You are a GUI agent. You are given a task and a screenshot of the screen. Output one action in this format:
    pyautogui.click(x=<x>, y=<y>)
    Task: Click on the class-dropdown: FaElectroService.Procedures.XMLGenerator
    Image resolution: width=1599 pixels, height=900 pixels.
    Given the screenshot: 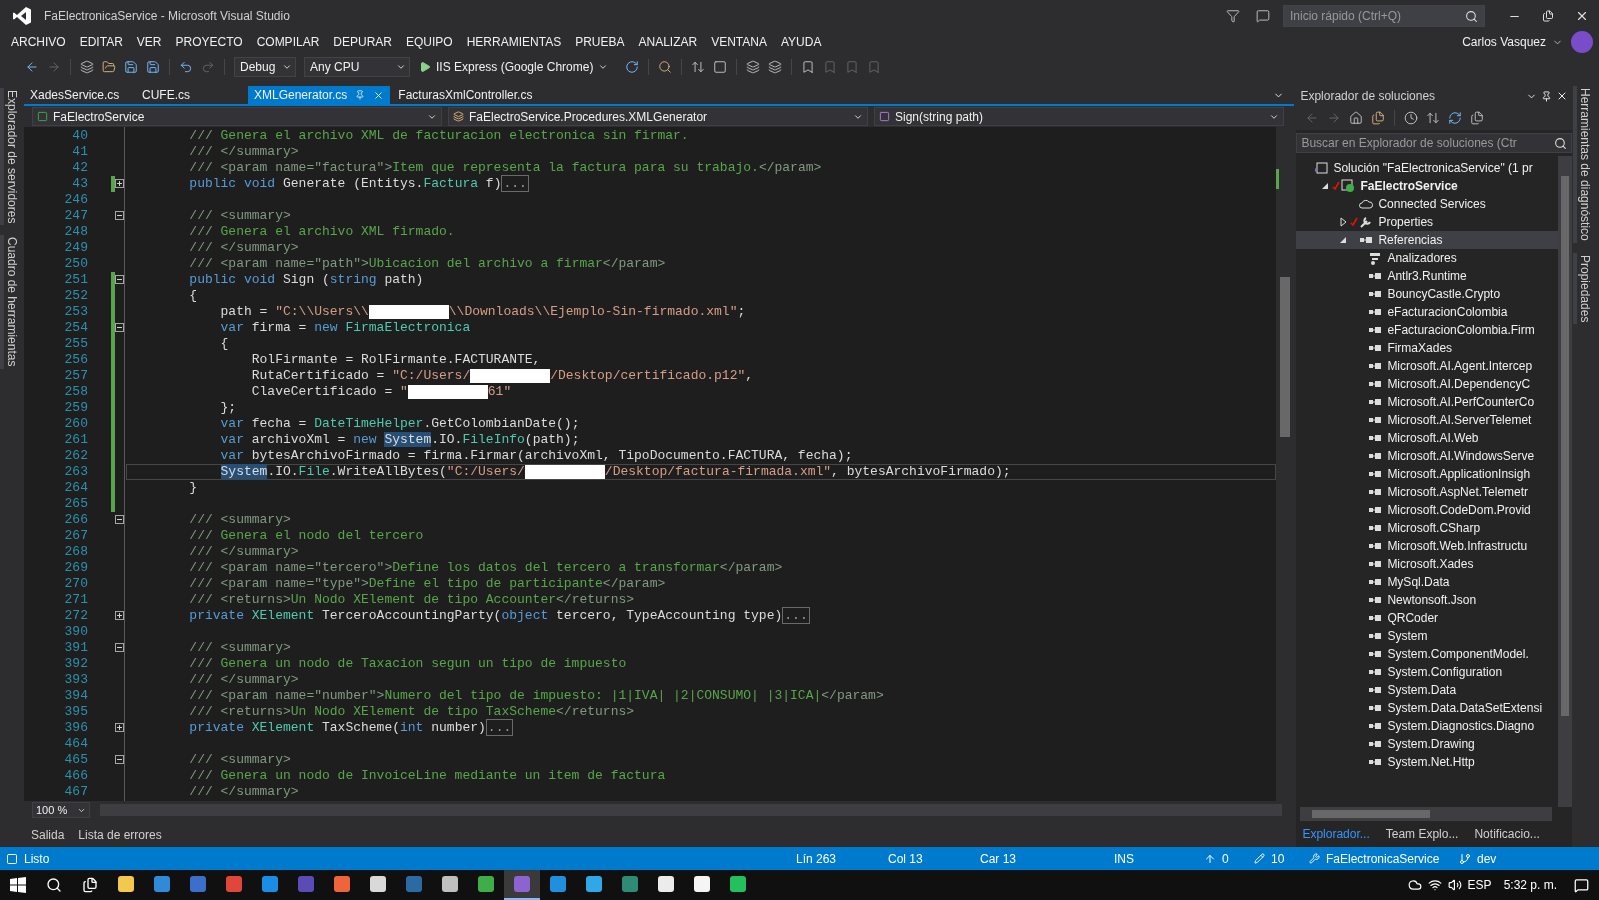 What is the action you would take?
    pyautogui.click(x=657, y=116)
    